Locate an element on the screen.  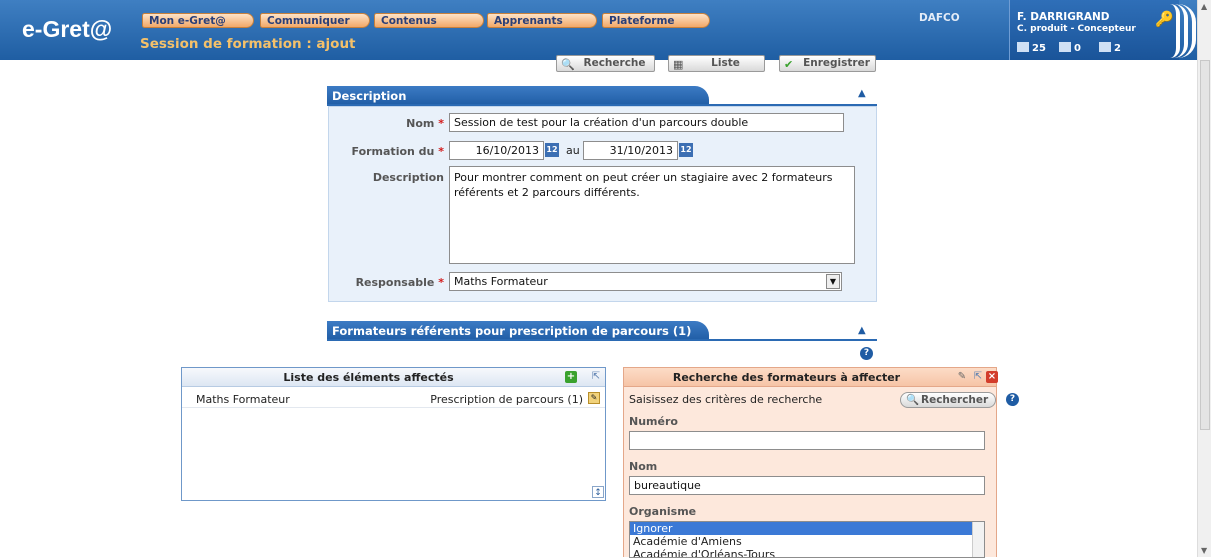
app-logo: e-Gret@ is located at coordinates (67, 29).